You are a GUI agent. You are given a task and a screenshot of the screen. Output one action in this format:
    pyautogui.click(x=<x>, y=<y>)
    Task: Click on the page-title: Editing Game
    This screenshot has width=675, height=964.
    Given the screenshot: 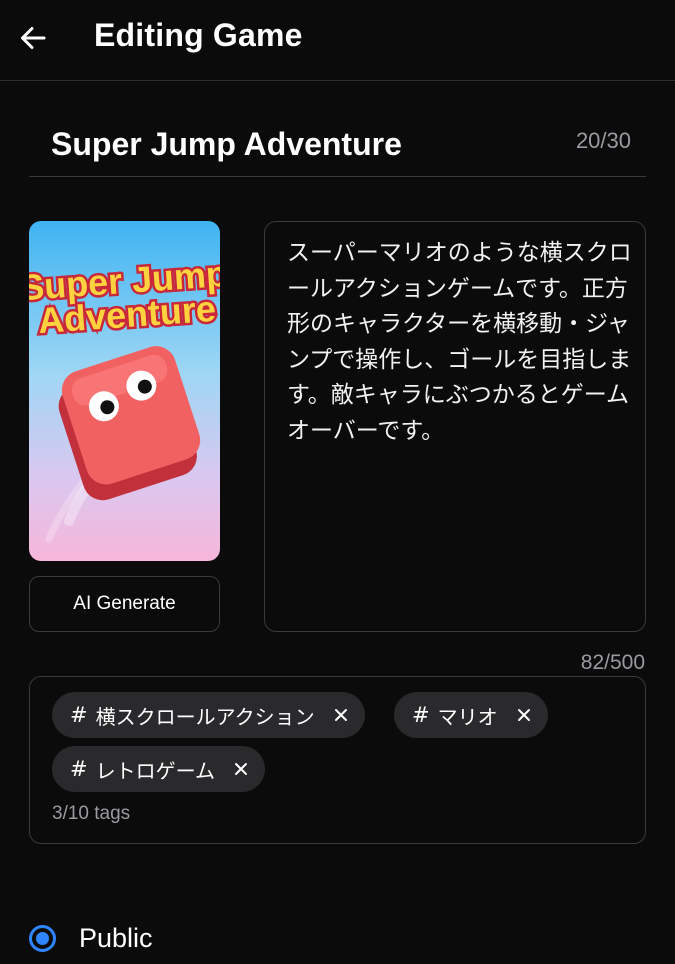 What is the action you would take?
    pyautogui.click(x=198, y=35)
    